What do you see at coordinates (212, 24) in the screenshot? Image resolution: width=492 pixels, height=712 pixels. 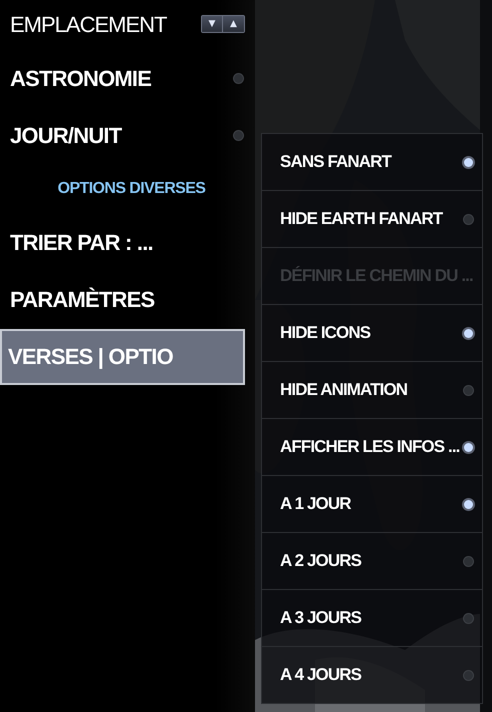 I see `spinner-button: ▼` at bounding box center [212, 24].